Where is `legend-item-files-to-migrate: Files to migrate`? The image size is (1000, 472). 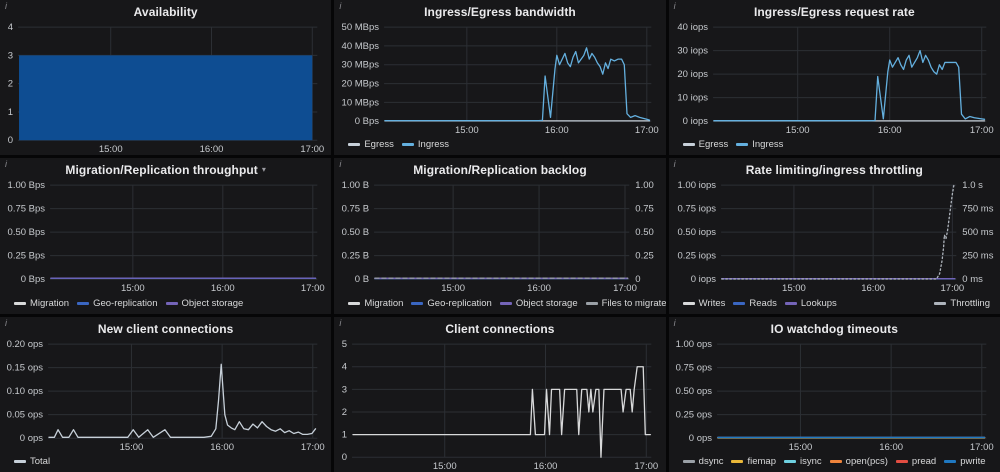
legend-item-files-to-migrate: Files to migrate is located at coordinates (625, 303).